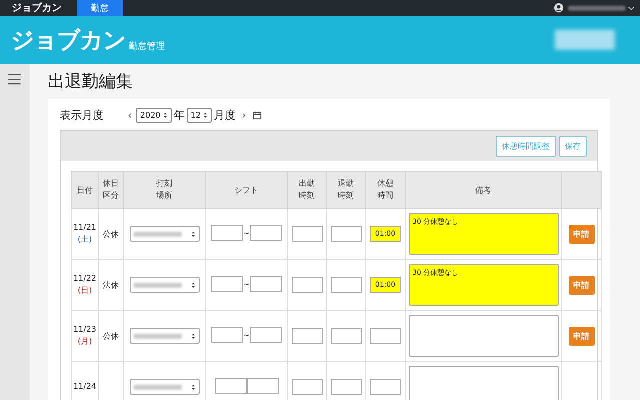  I want to click on weekday-text: (土), so click(85, 239).